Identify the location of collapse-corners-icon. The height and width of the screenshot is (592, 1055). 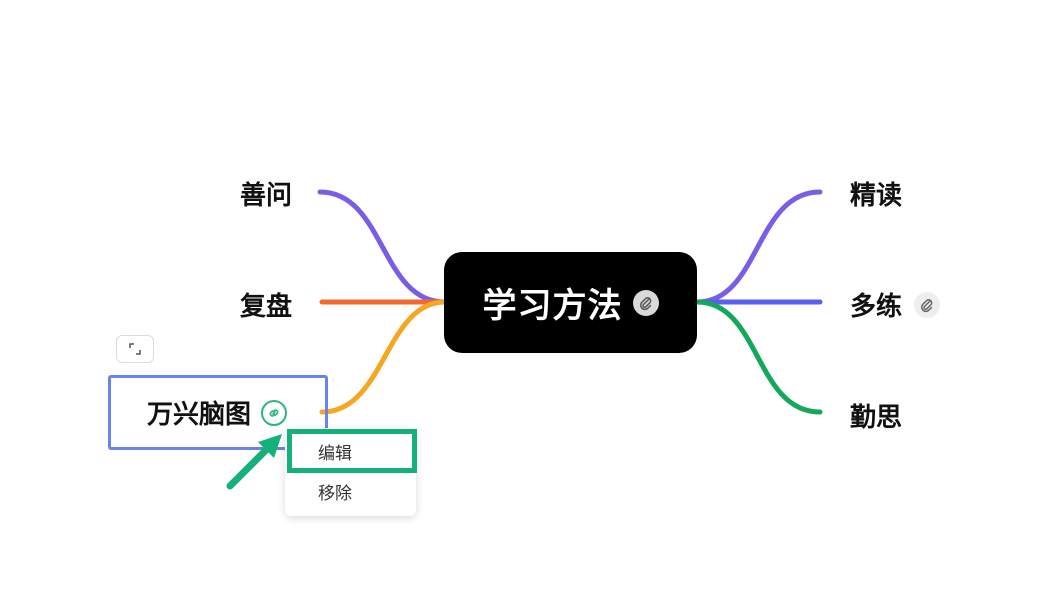
(135, 349).